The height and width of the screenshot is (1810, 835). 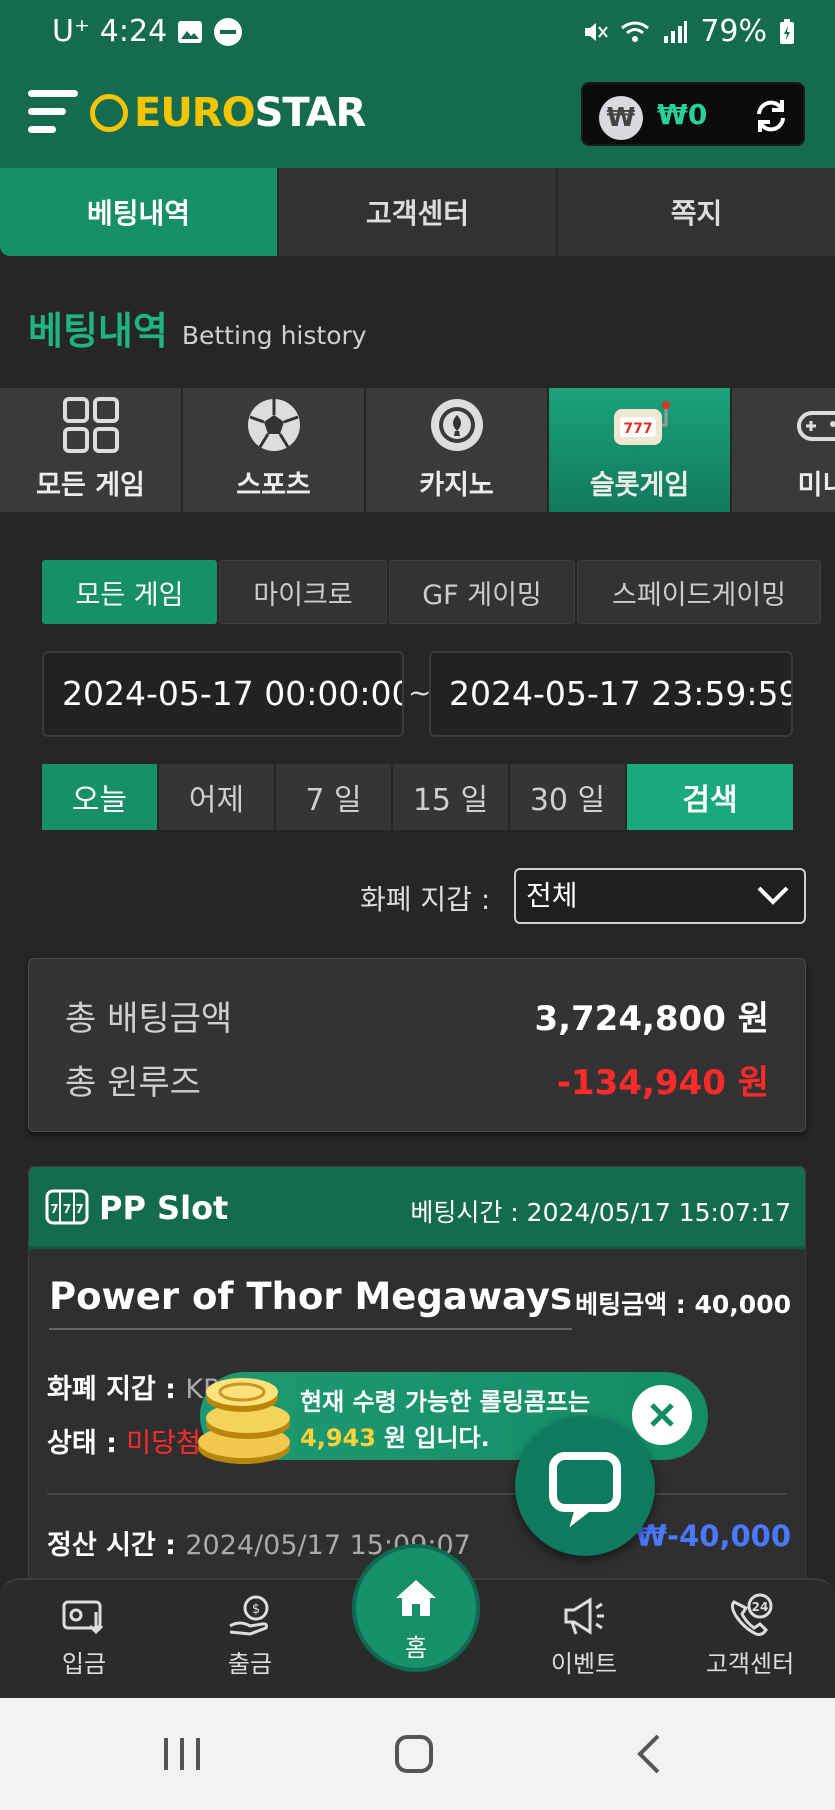 What do you see at coordinates (138, 212) in the screenshot?
I see `tab-betting-history: 베팅내역` at bounding box center [138, 212].